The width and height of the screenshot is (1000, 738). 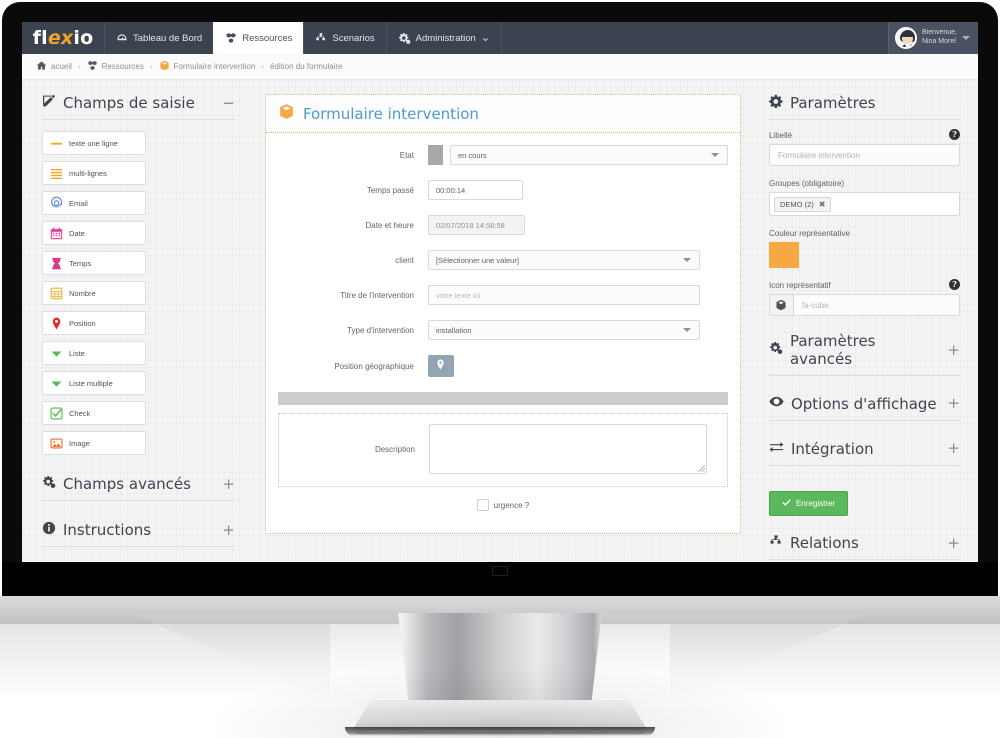 What do you see at coordinates (138, 488) in the screenshot?
I see `section-champs-avances: Champs avancés +` at bounding box center [138, 488].